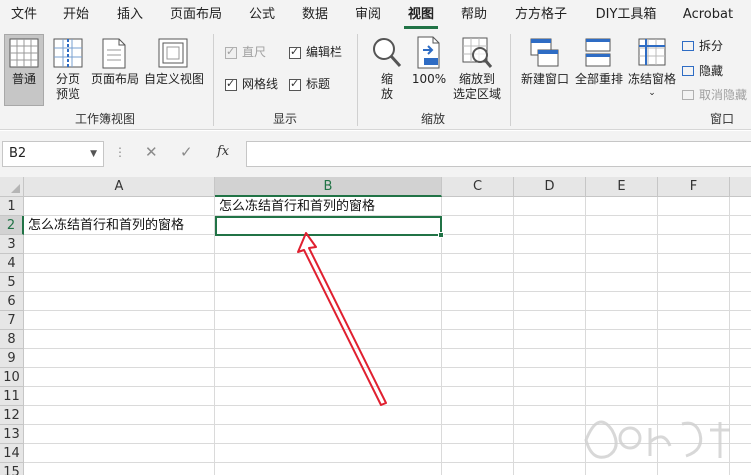  Describe the element at coordinates (104, 119) in the screenshot. I see `workbook-views-group-label: 工作簿视图` at that location.